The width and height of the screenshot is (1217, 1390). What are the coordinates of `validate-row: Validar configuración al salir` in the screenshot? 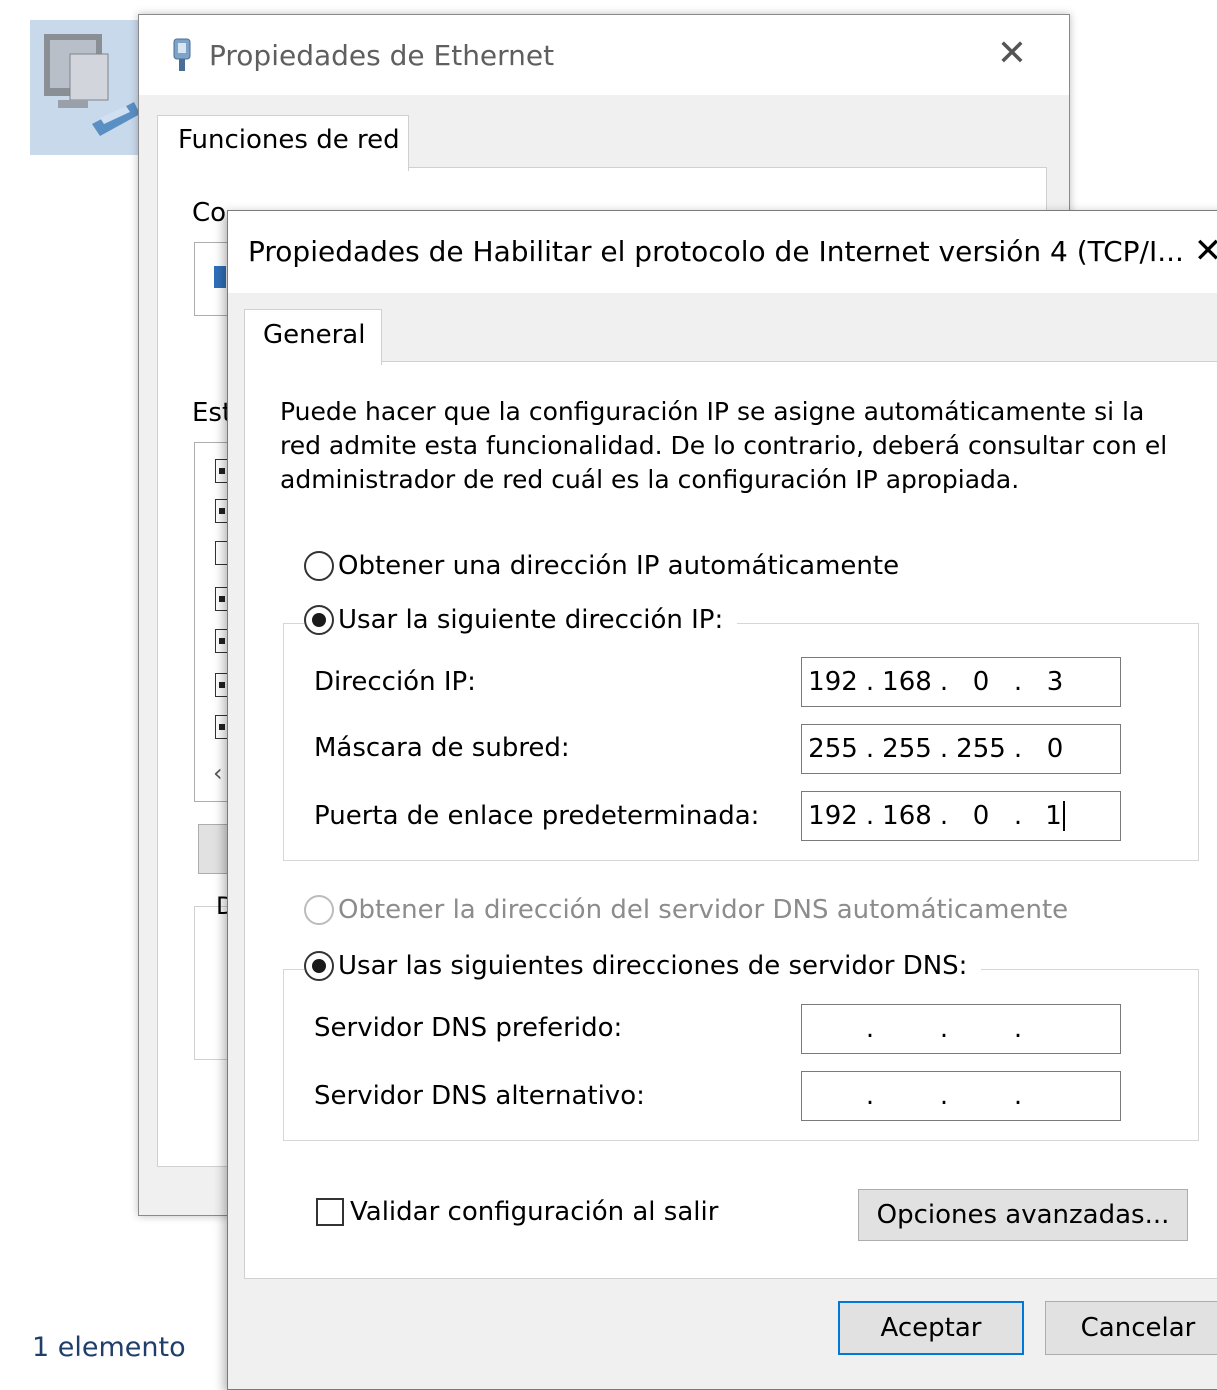 It's located at (517, 1212).